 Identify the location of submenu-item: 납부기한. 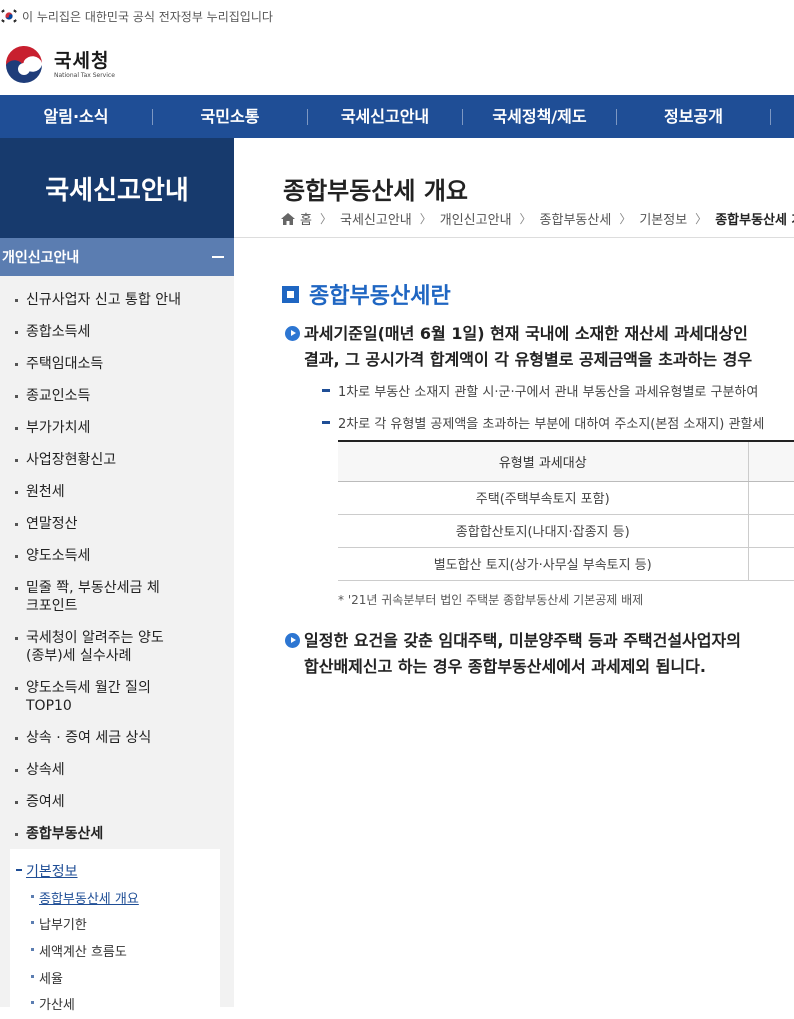
(59, 923).